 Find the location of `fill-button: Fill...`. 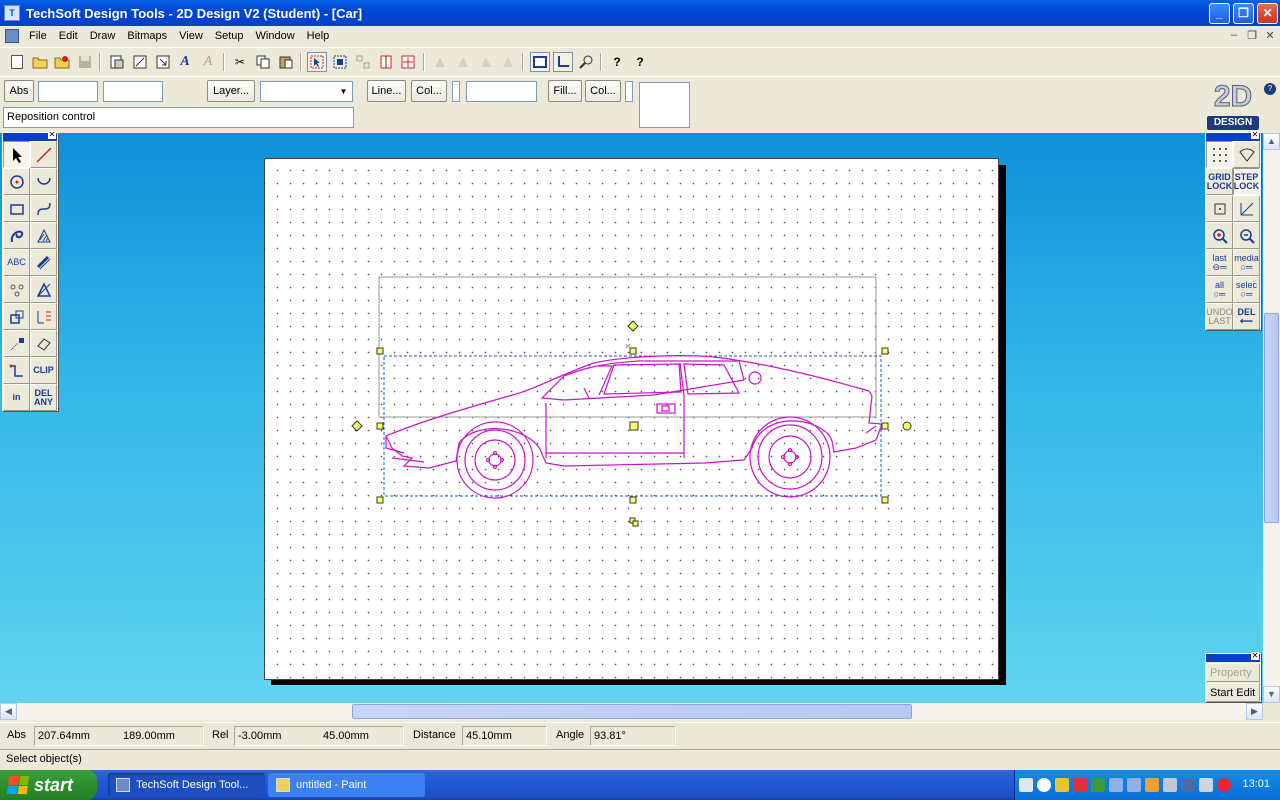

fill-button: Fill... is located at coordinates (565, 91).